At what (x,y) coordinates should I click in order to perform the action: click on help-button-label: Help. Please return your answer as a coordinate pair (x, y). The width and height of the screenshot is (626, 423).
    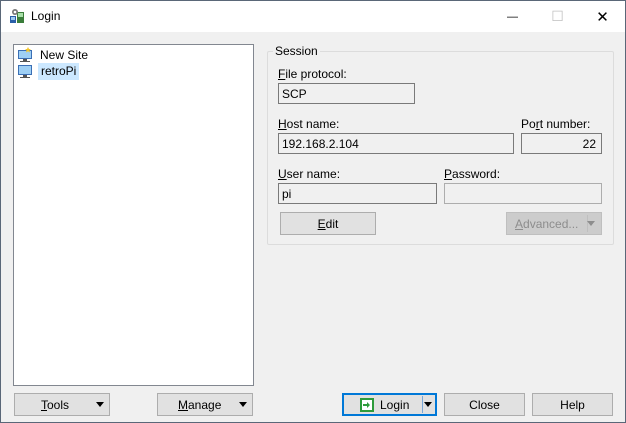
    Looking at the image, I should click on (572, 404).